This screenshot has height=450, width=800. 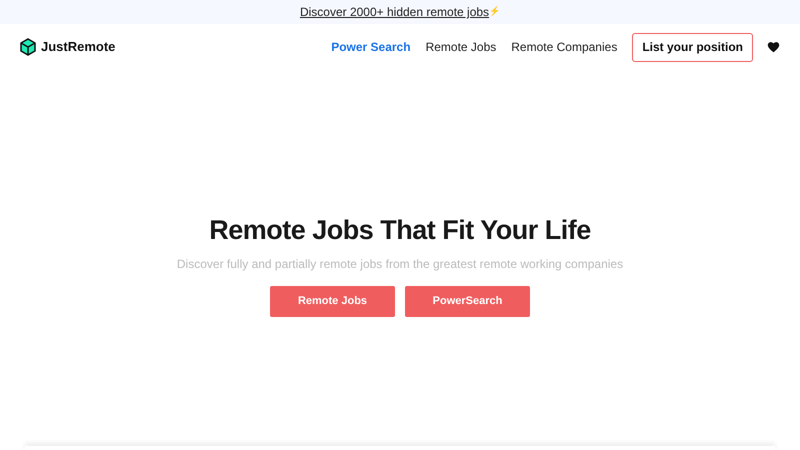 What do you see at coordinates (371, 47) in the screenshot?
I see `nav-link: Power Search` at bounding box center [371, 47].